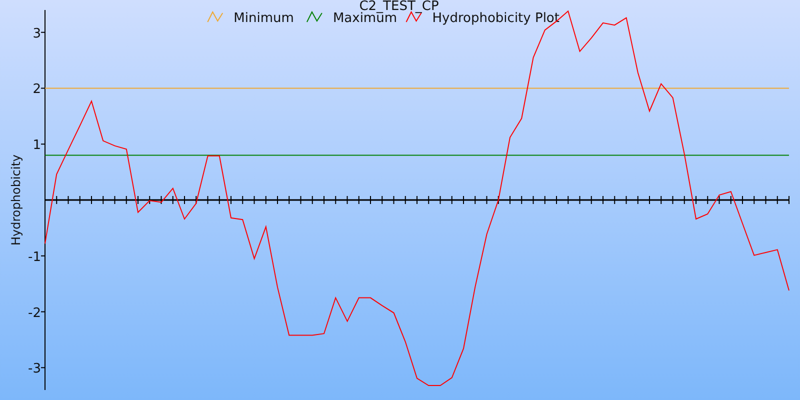 This screenshot has width=800, height=400. I want to click on y-tick-label: 3, so click(36, 34).